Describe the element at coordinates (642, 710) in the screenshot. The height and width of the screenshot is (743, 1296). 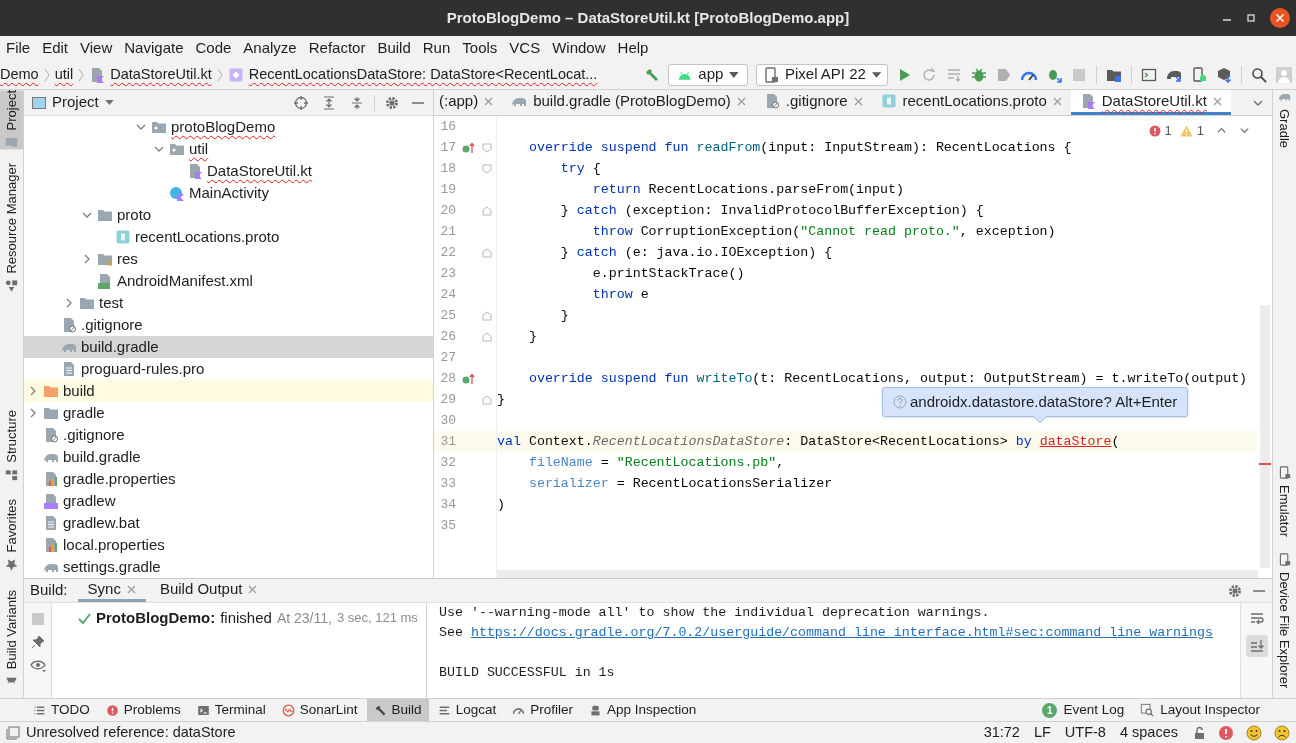
I see `tool-window-button: App Inspection` at that location.